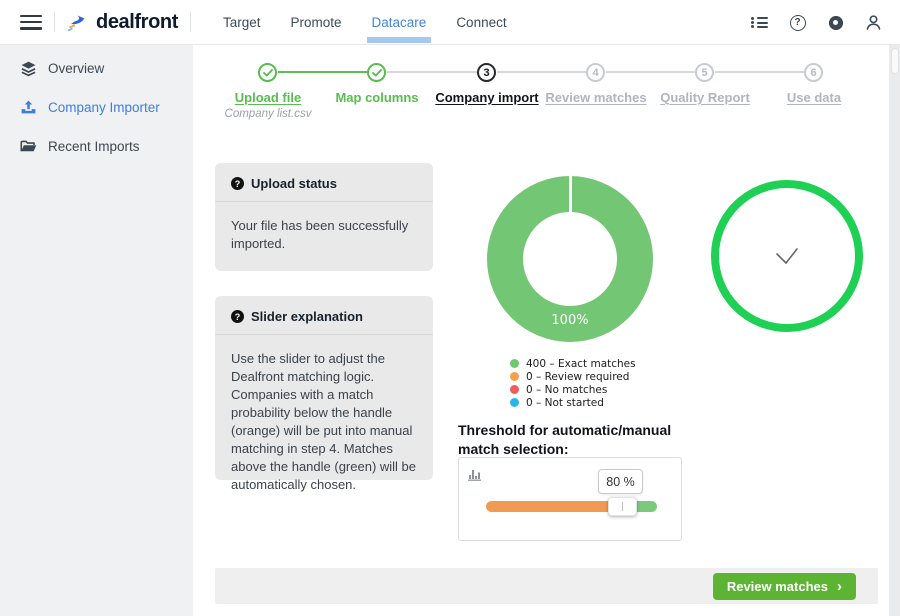 The width and height of the screenshot is (900, 616). What do you see at coordinates (28, 69) in the screenshot?
I see `layers-icon` at bounding box center [28, 69].